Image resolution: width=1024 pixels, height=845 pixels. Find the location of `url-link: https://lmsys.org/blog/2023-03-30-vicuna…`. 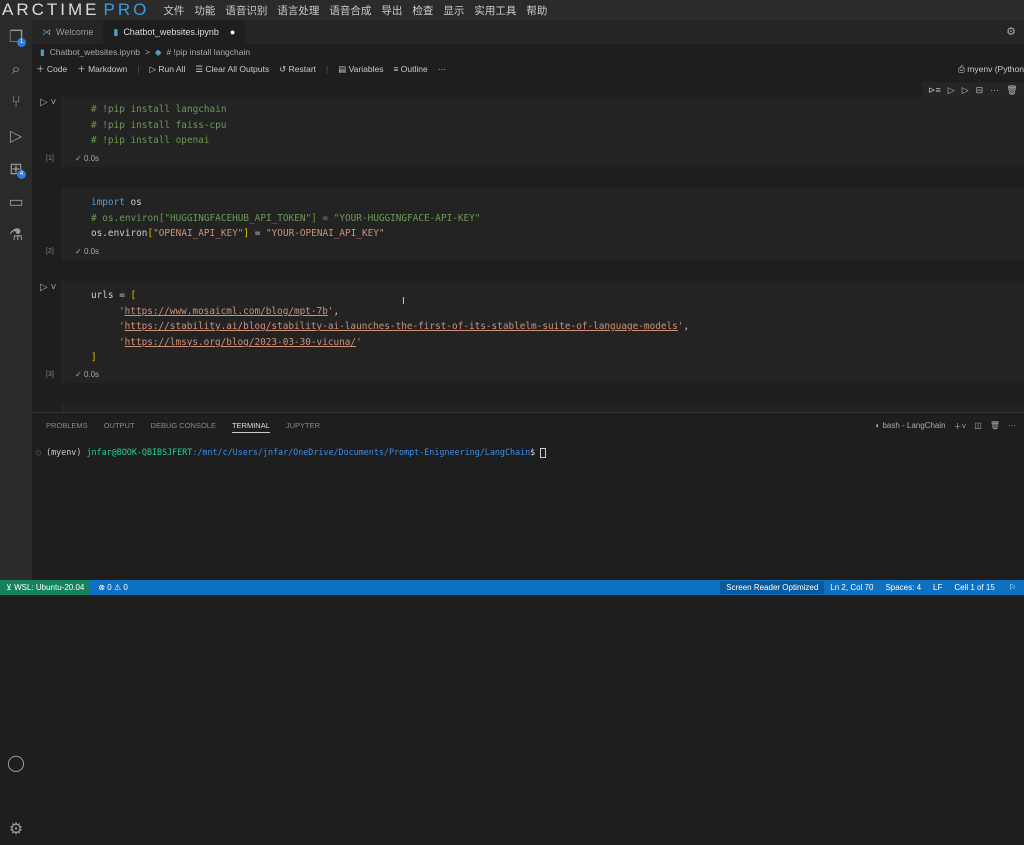

url-link: https://lmsys.org/blog/2023-03-30-vicuna… is located at coordinates (240, 342).